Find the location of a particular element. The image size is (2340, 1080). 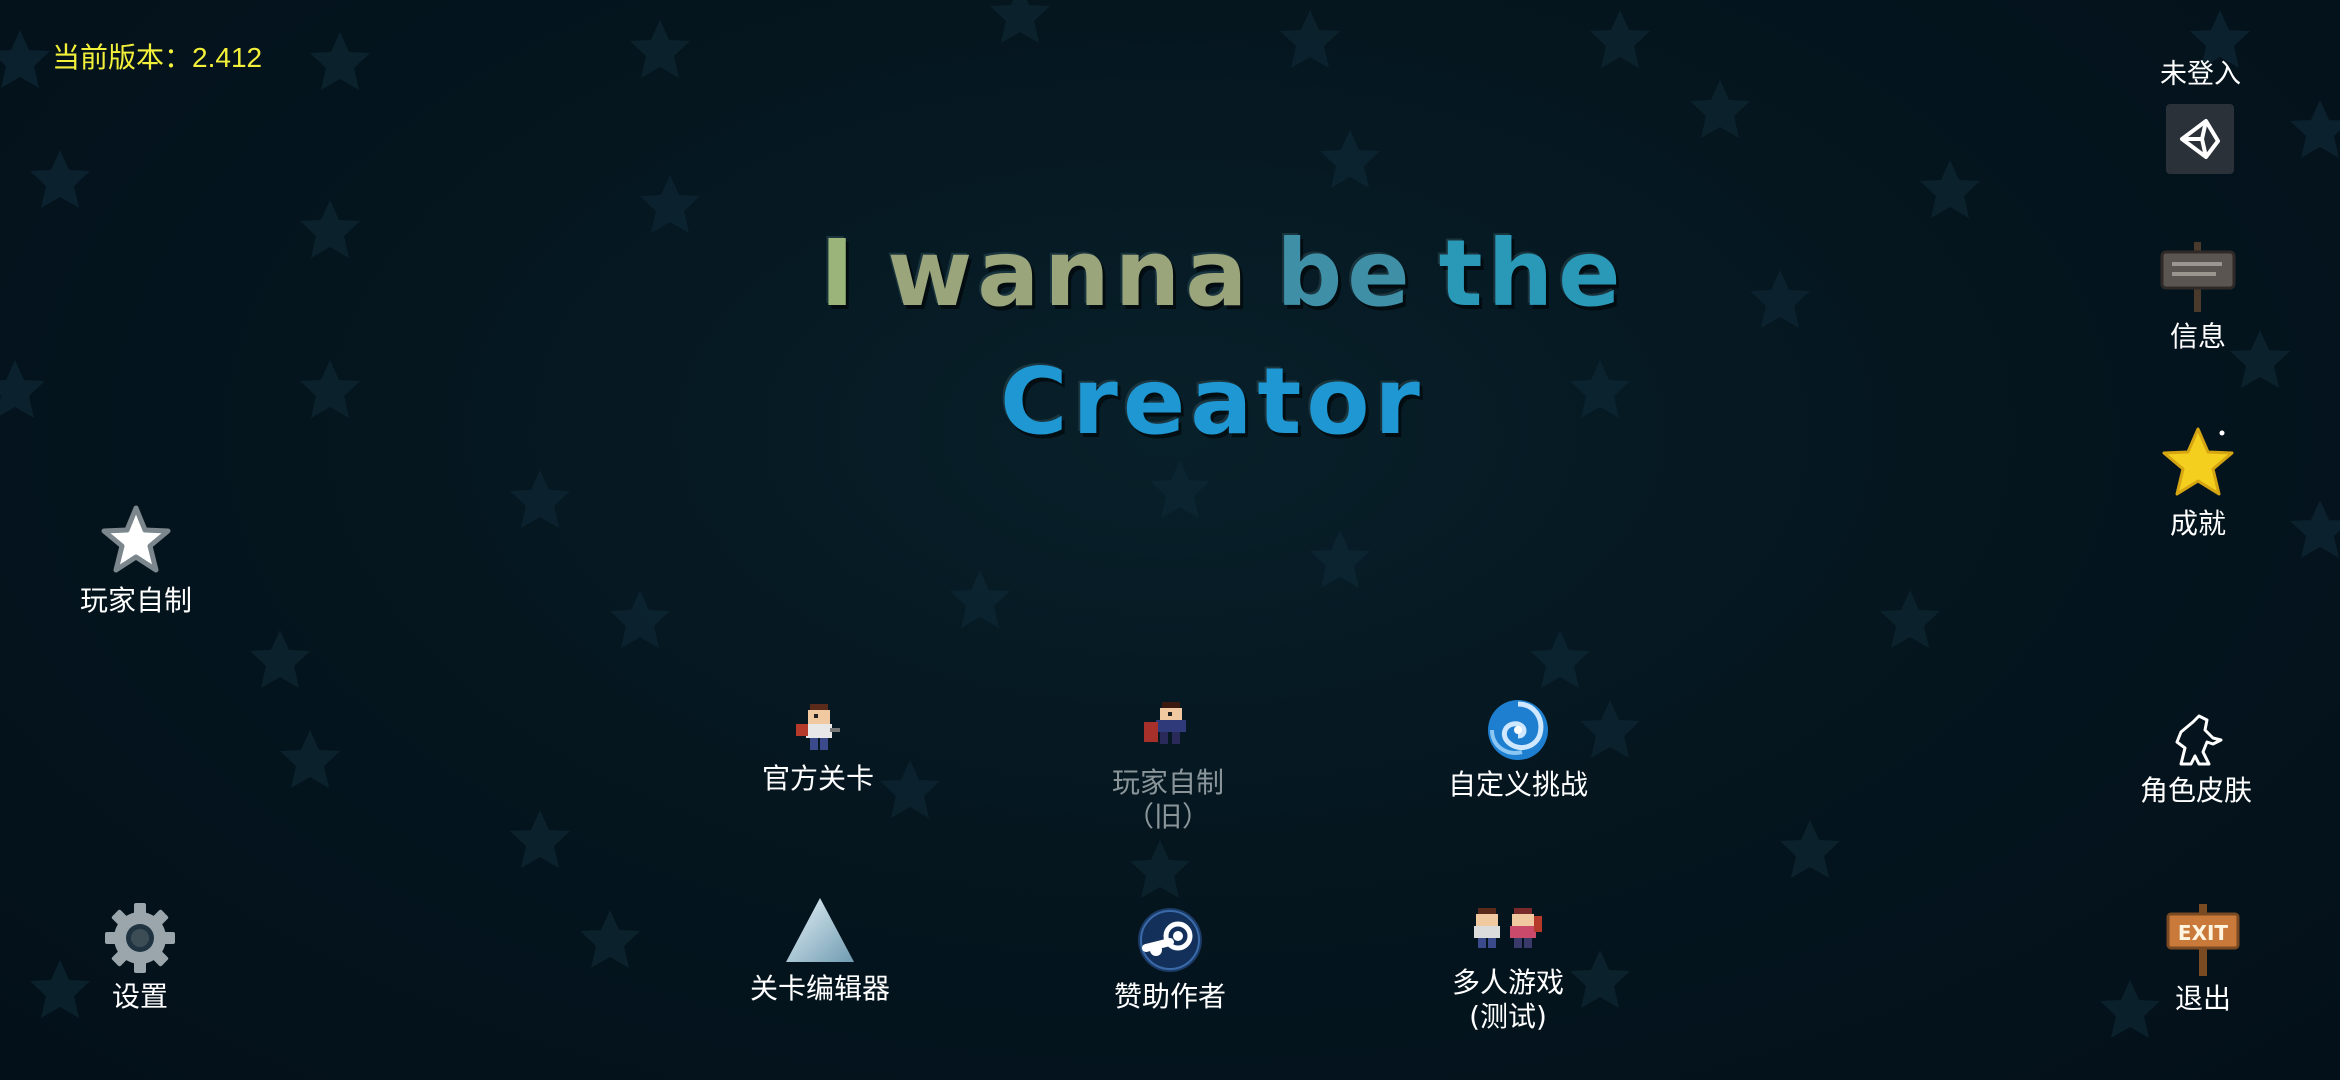

settings-button: 设置 is located at coordinates (140, 958).